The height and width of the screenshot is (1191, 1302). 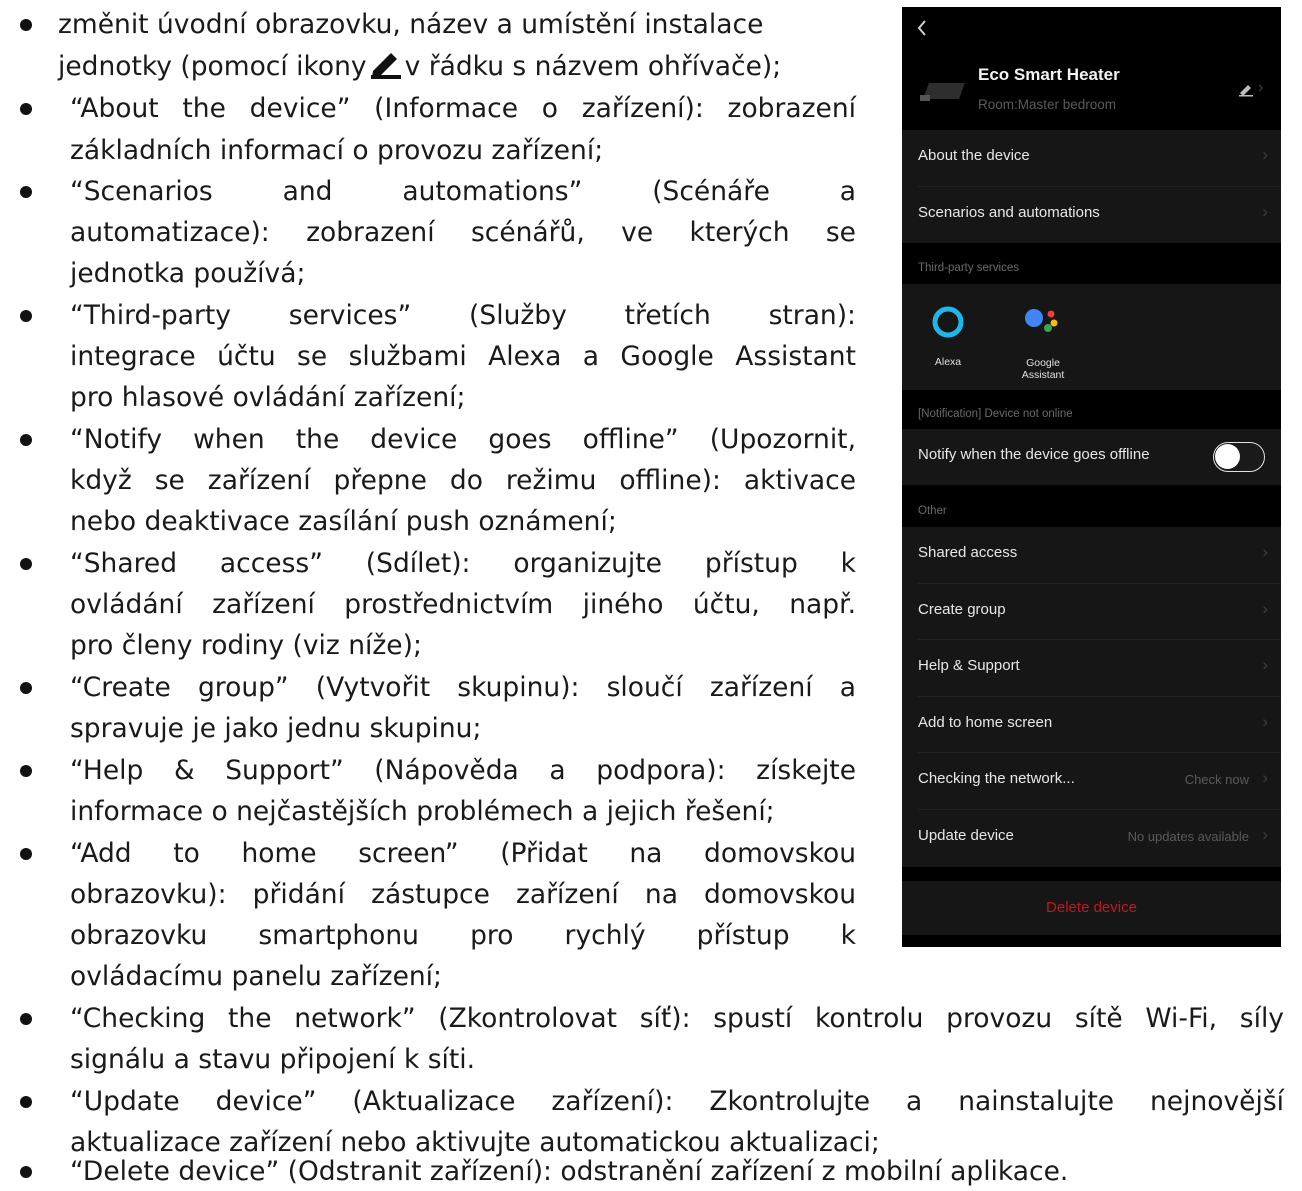 I want to click on list-item-line: pro hlasové ovládání zařízení;, so click(x=268, y=397).